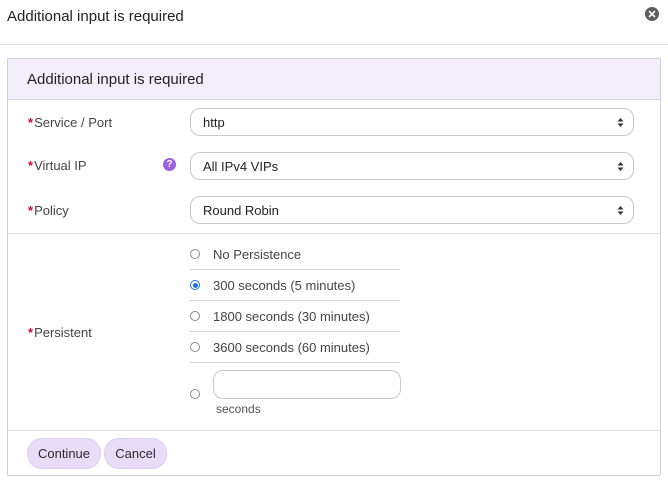 The width and height of the screenshot is (668, 494). Describe the element at coordinates (95, 16) in the screenshot. I see `dialog-title: Additional input is required` at that location.